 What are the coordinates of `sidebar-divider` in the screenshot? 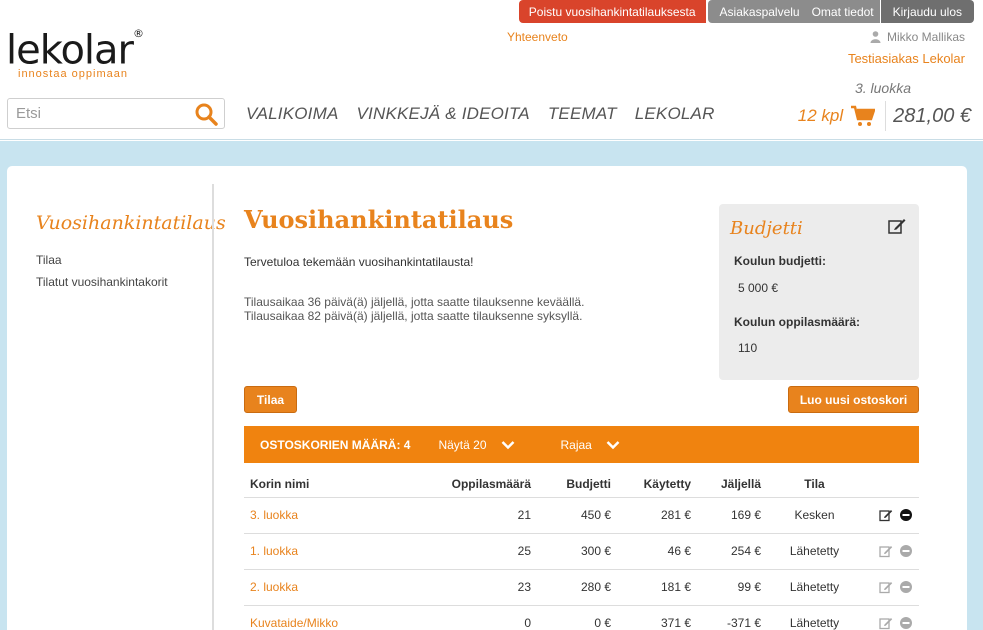 It's located at (213, 407).